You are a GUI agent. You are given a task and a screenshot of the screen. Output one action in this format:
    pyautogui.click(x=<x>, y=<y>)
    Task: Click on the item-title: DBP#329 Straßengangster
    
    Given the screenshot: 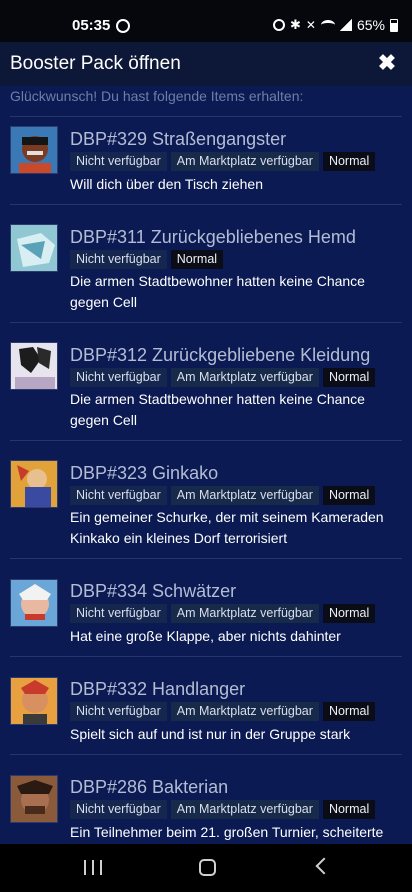 What is the action you would take?
    pyautogui.click(x=178, y=139)
    